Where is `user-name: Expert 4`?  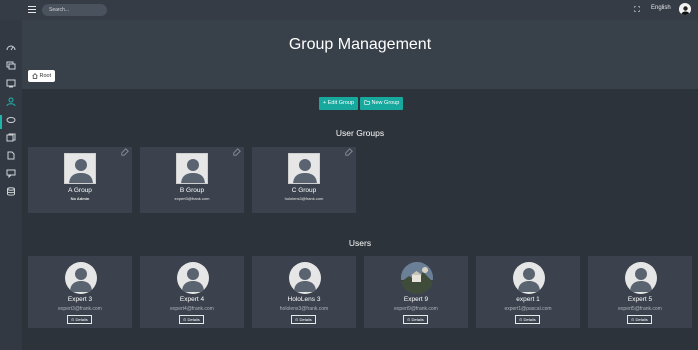
user-name: Expert 4 is located at coordinates (192, 299).